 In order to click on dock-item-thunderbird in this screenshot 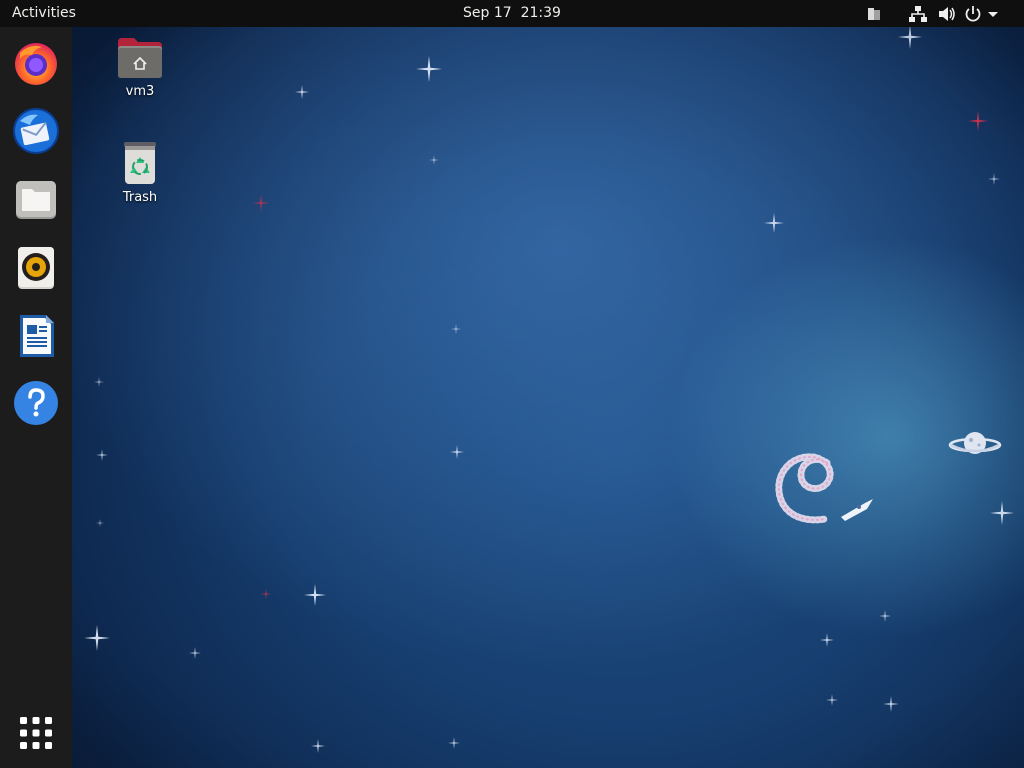, I will do `click(36, 131)`.